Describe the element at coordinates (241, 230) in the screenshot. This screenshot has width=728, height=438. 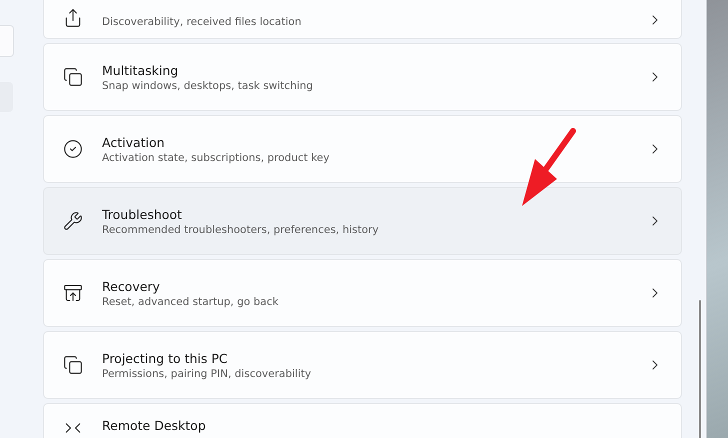
I see `card-subtitle: Recommended troubleshooters, preferences, history` at that location.